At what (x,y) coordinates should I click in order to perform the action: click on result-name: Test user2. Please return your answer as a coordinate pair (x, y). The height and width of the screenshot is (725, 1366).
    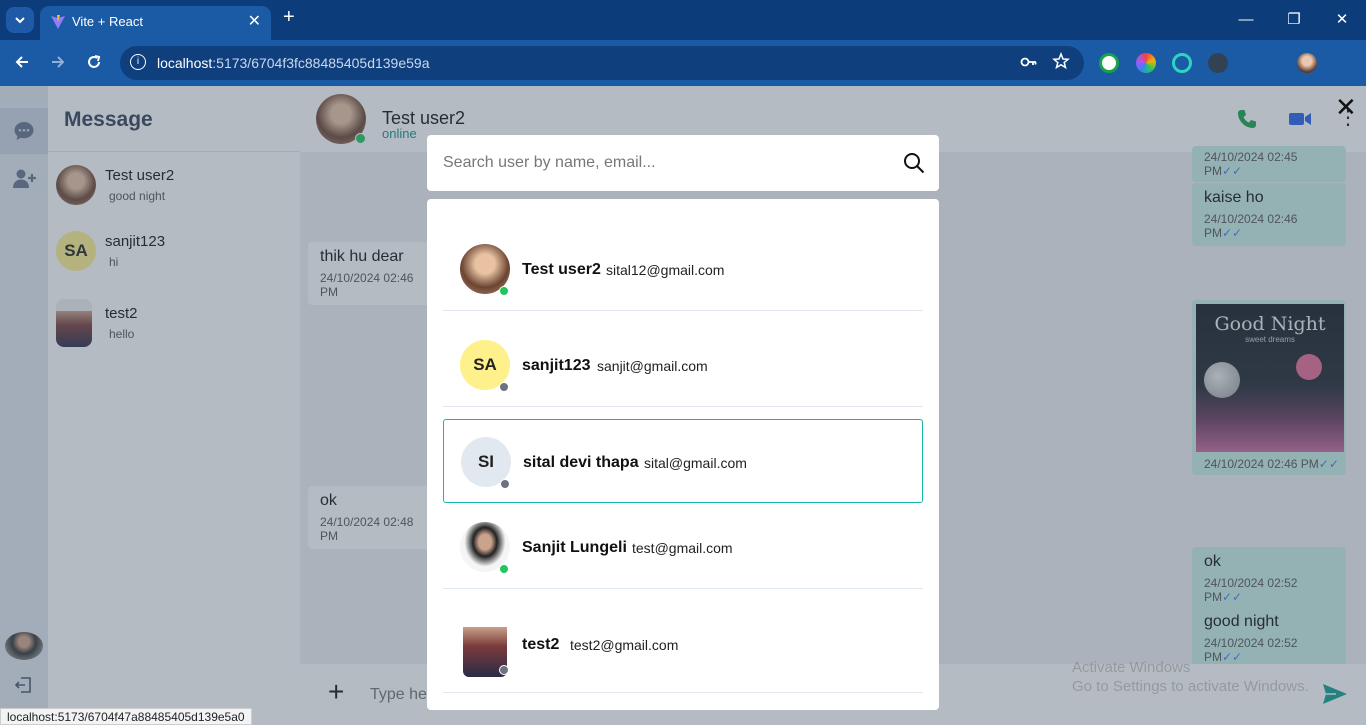
    Looking at the image, I should click on (561, 269).